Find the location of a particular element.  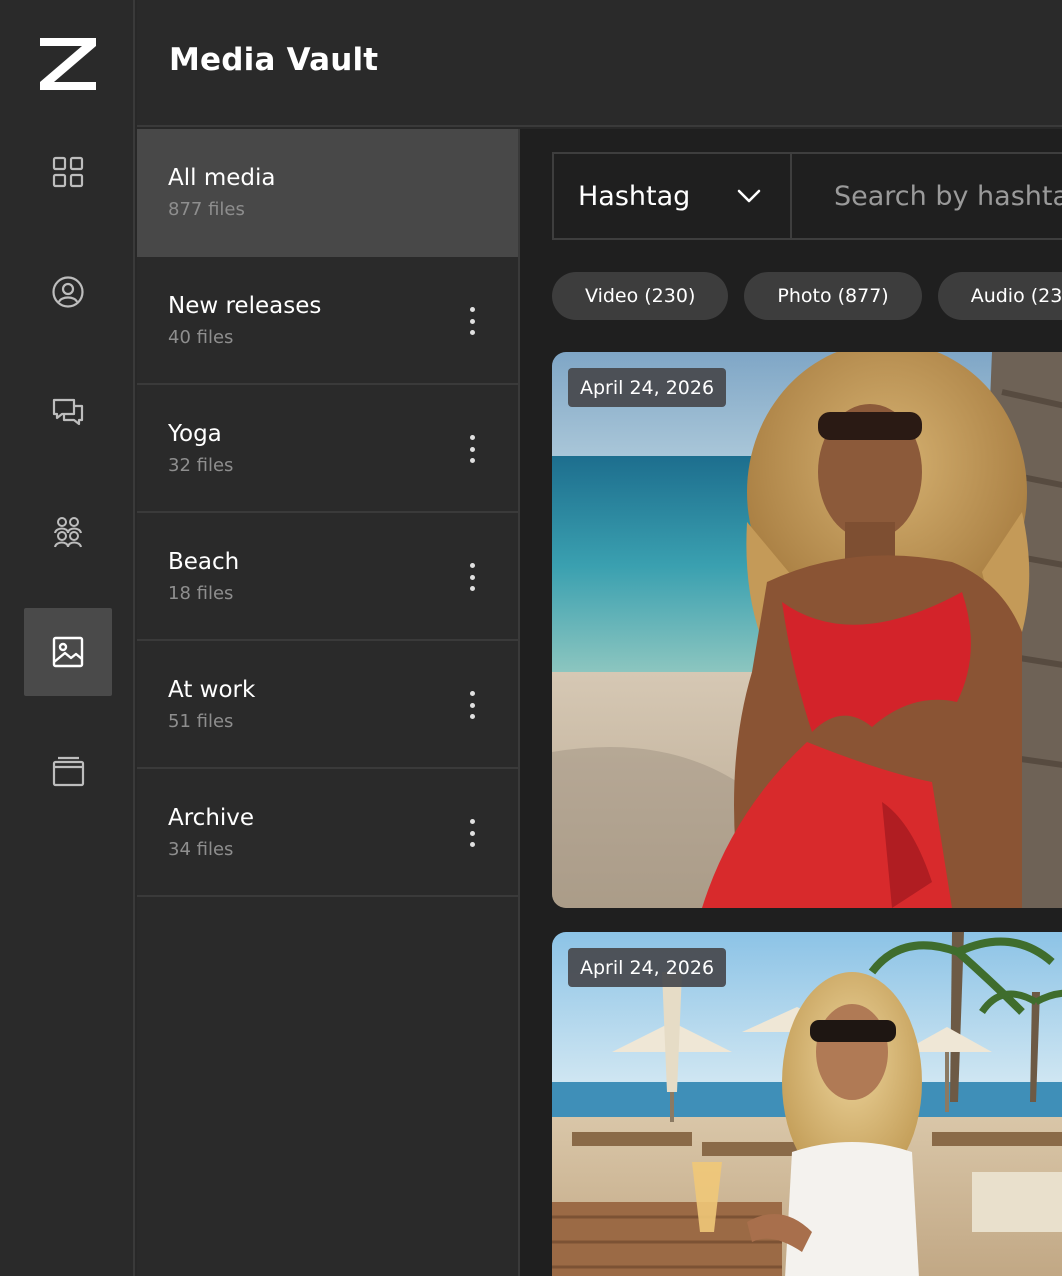

rail-item-wallet is located at coordinates (68, 772).